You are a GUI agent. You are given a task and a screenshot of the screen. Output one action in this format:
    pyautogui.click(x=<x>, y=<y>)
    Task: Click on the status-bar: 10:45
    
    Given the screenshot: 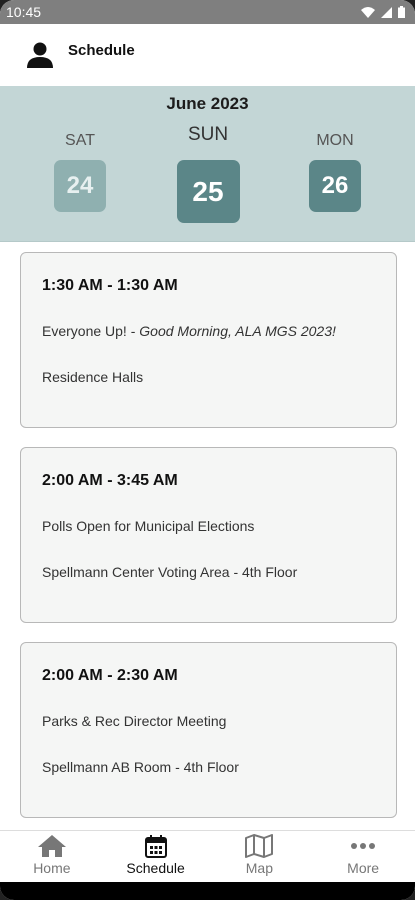 What is the action you would take?
    pyautogui.click(x=207, y=12)
    